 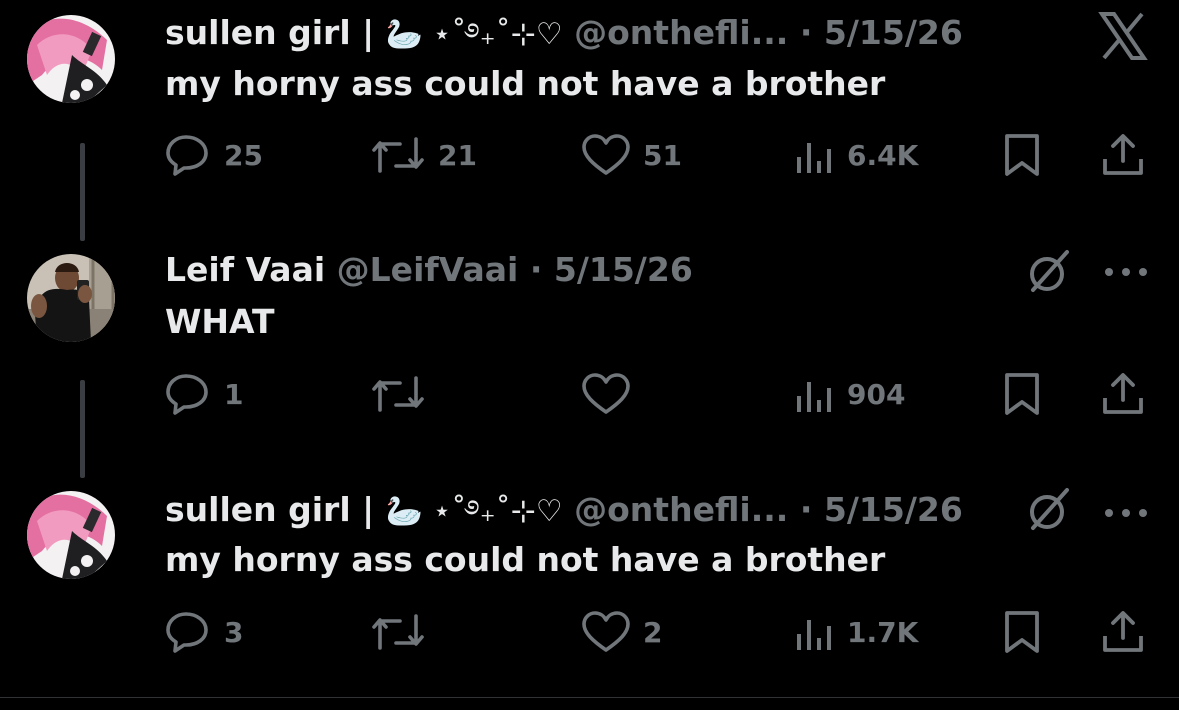 I want to click on action-bar: 25 21 51 6.4K, so click(x=589, y=155).